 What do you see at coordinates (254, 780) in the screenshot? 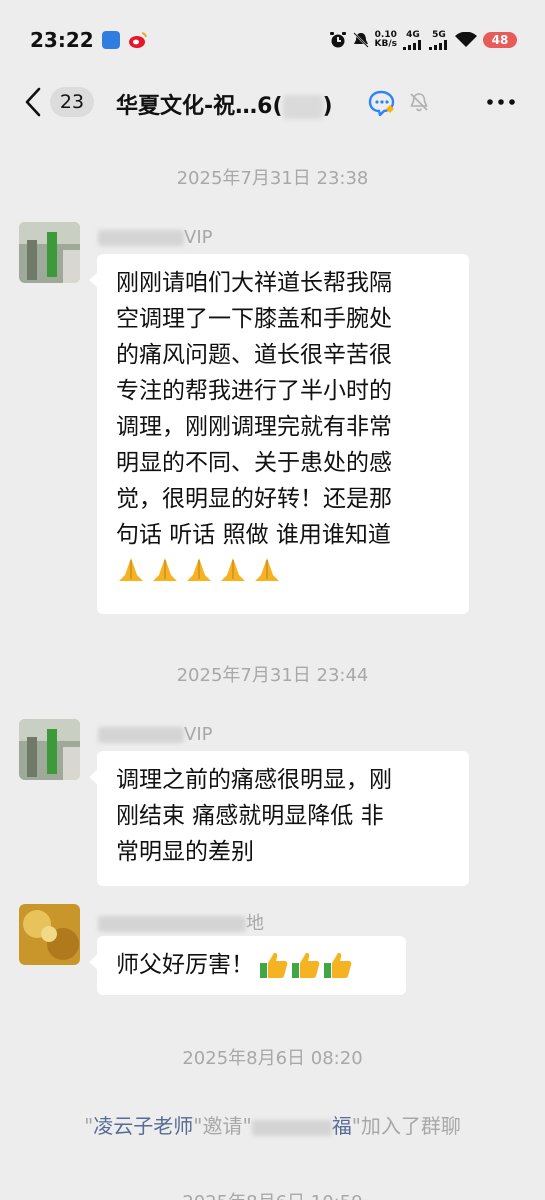
I see `message-line: 调理之前的痛感很明显，刚` at bounding box center [254, 780].